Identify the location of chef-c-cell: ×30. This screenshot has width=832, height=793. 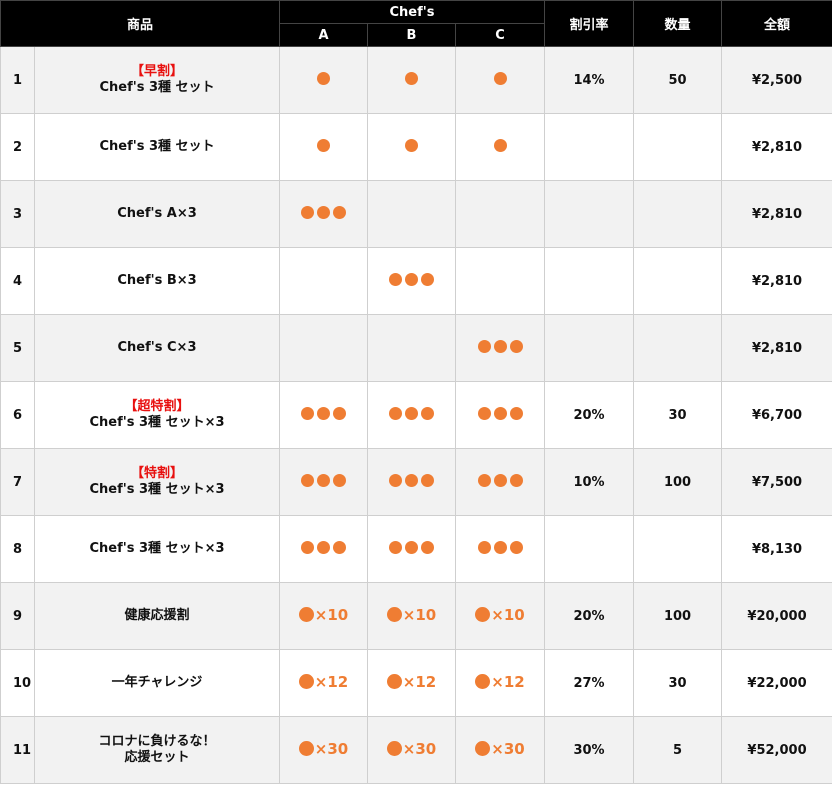
(500, 750).